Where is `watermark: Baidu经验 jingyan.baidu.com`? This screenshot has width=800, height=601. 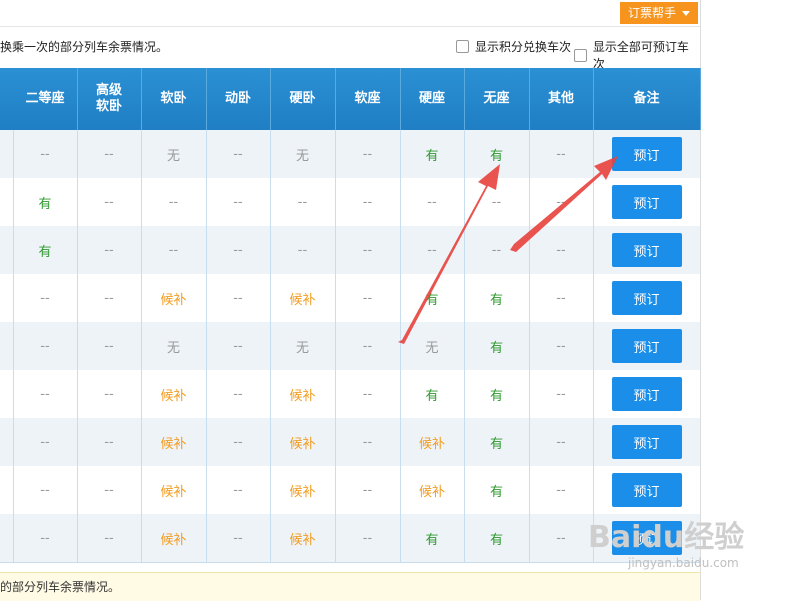 watermark: Baidu经验 jingyan.baidu.com is located at coordinates (688, 547).